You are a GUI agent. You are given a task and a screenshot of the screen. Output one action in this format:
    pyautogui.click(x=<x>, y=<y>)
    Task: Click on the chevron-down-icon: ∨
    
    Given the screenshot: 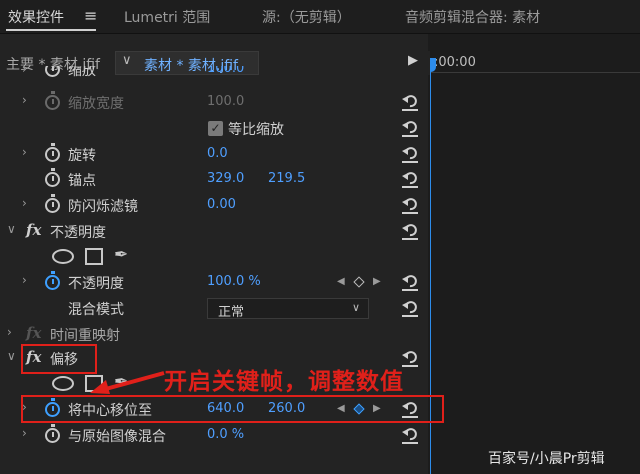 What is the action you would take?
    pyautogui.click(x=355, y=307)
    